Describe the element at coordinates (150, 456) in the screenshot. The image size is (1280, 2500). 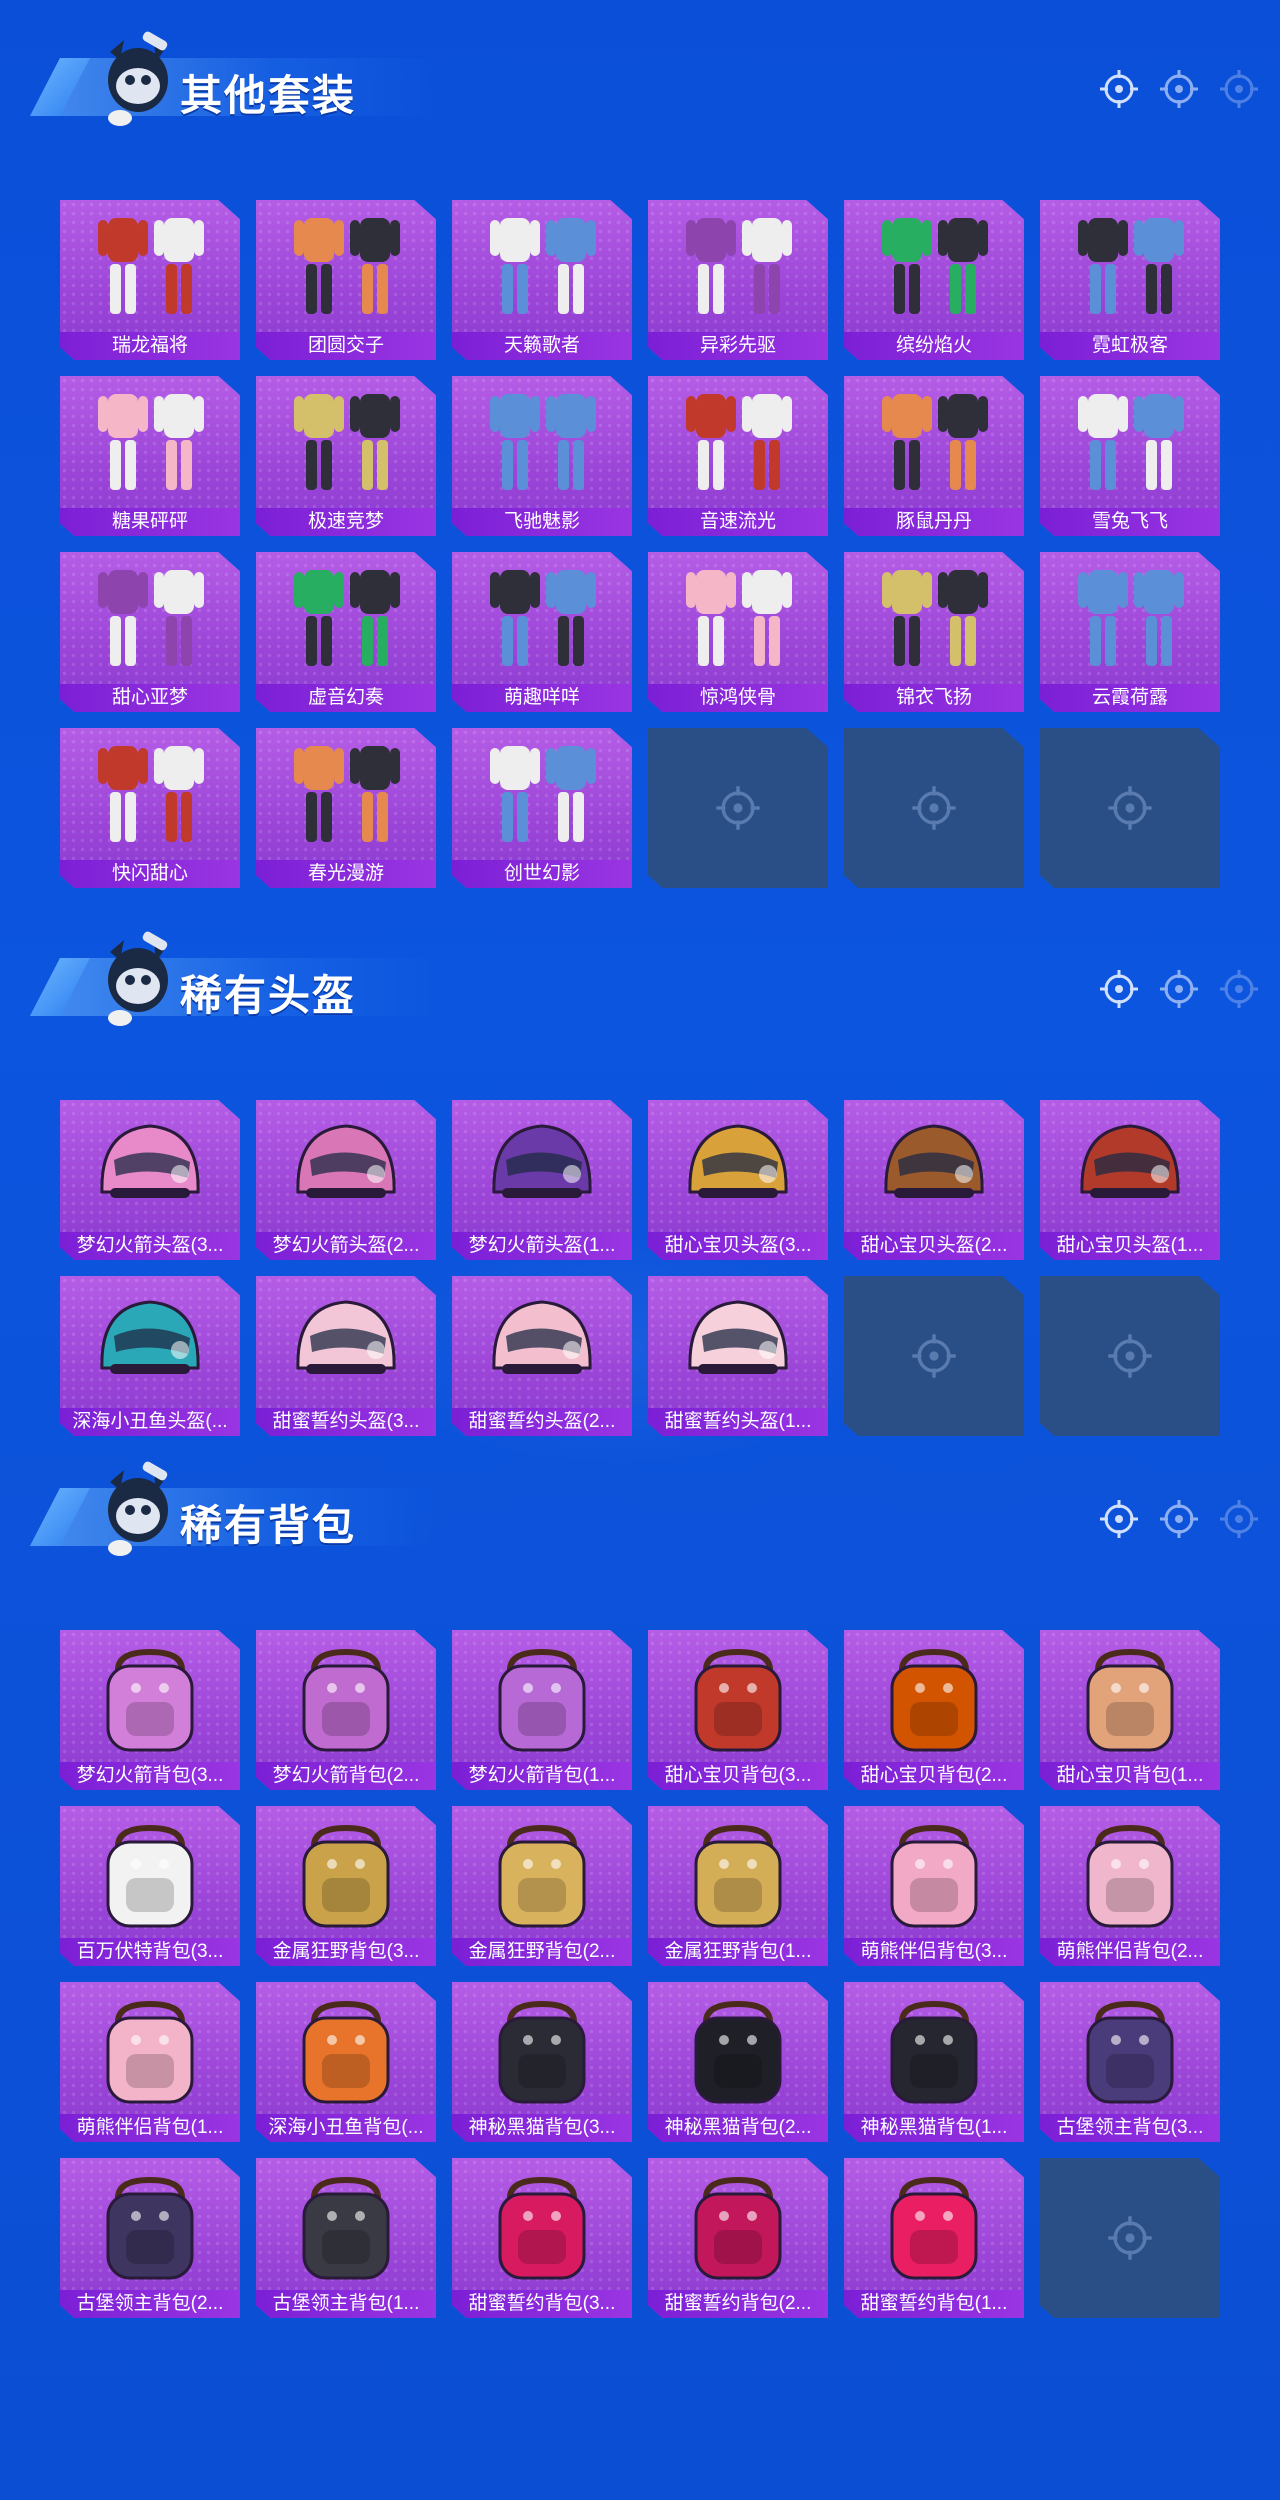
I see `item-card: 糖果砰砰` at that location.